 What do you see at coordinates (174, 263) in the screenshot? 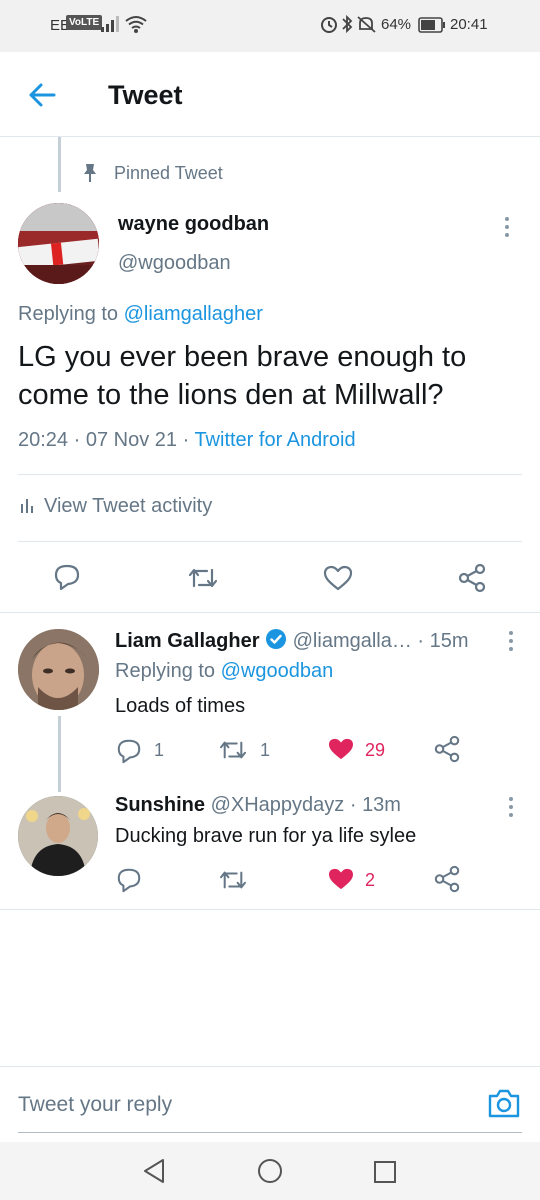
I see `author-handle: @wgoodban` at bounding box center [174, 263].